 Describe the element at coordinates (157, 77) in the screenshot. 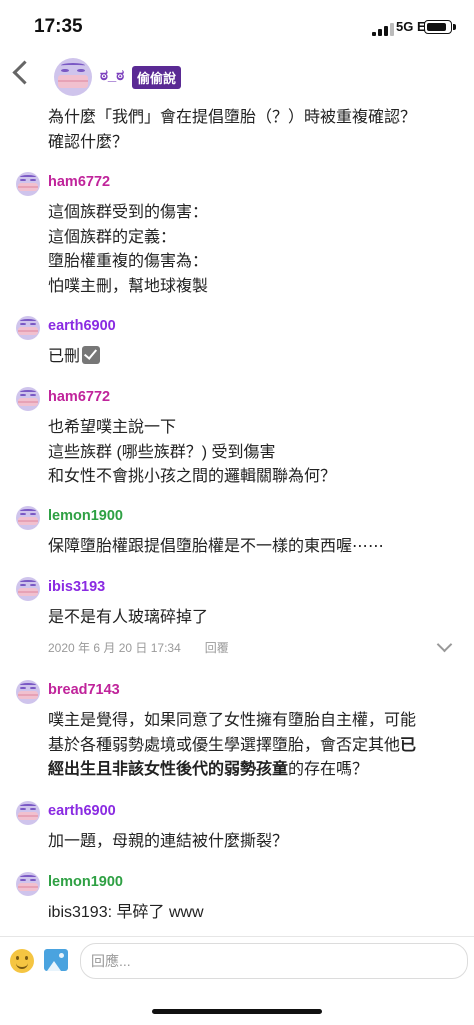

I see `anonymous-tag: 偷偷說` at that location.